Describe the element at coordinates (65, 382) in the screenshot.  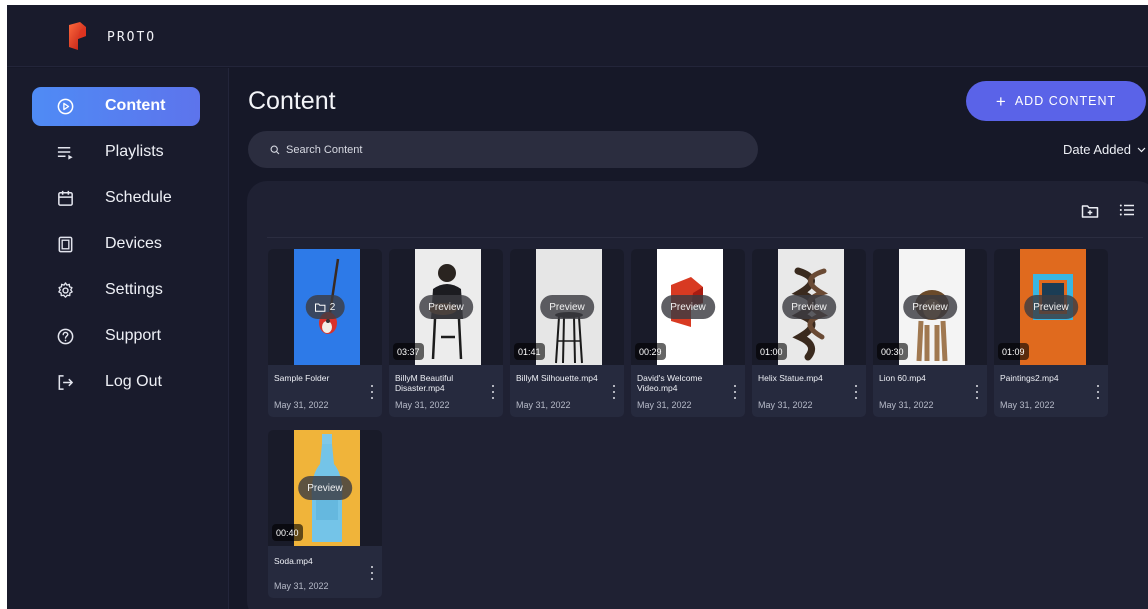
I see `logout-icon` at that location.